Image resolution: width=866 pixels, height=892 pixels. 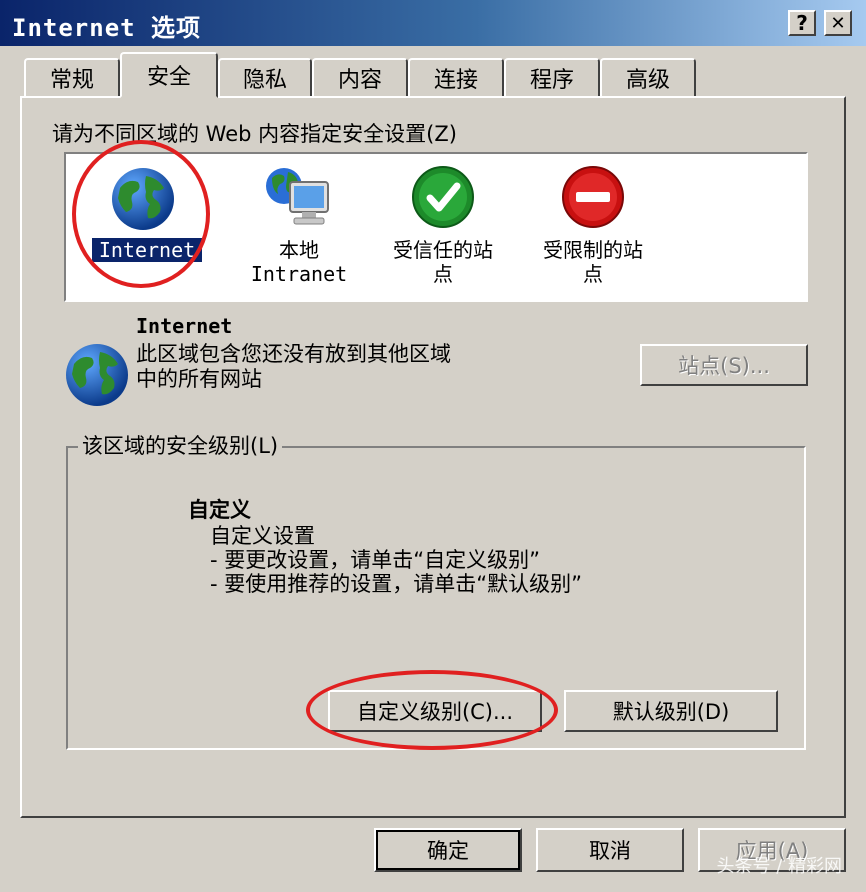 What do you see at coordinates (802, 23) in the screenshot?
I see `help-button: ?` at bounding box center [802, 23].